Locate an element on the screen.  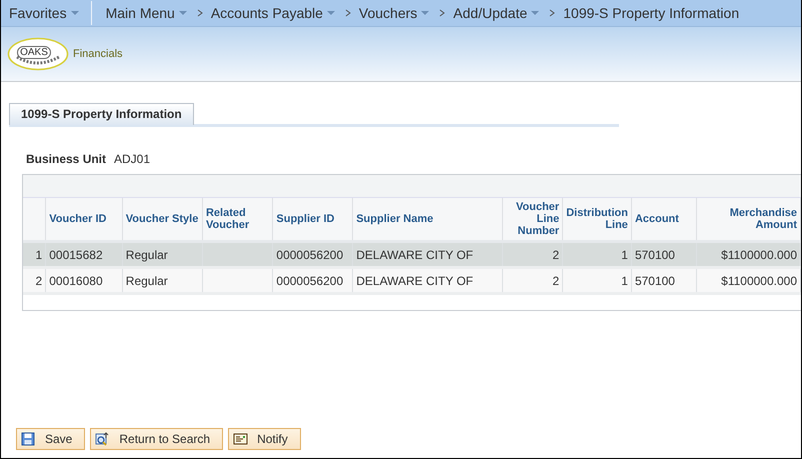
column-header: Merchandise Amount is located at coordinates (763, 219).